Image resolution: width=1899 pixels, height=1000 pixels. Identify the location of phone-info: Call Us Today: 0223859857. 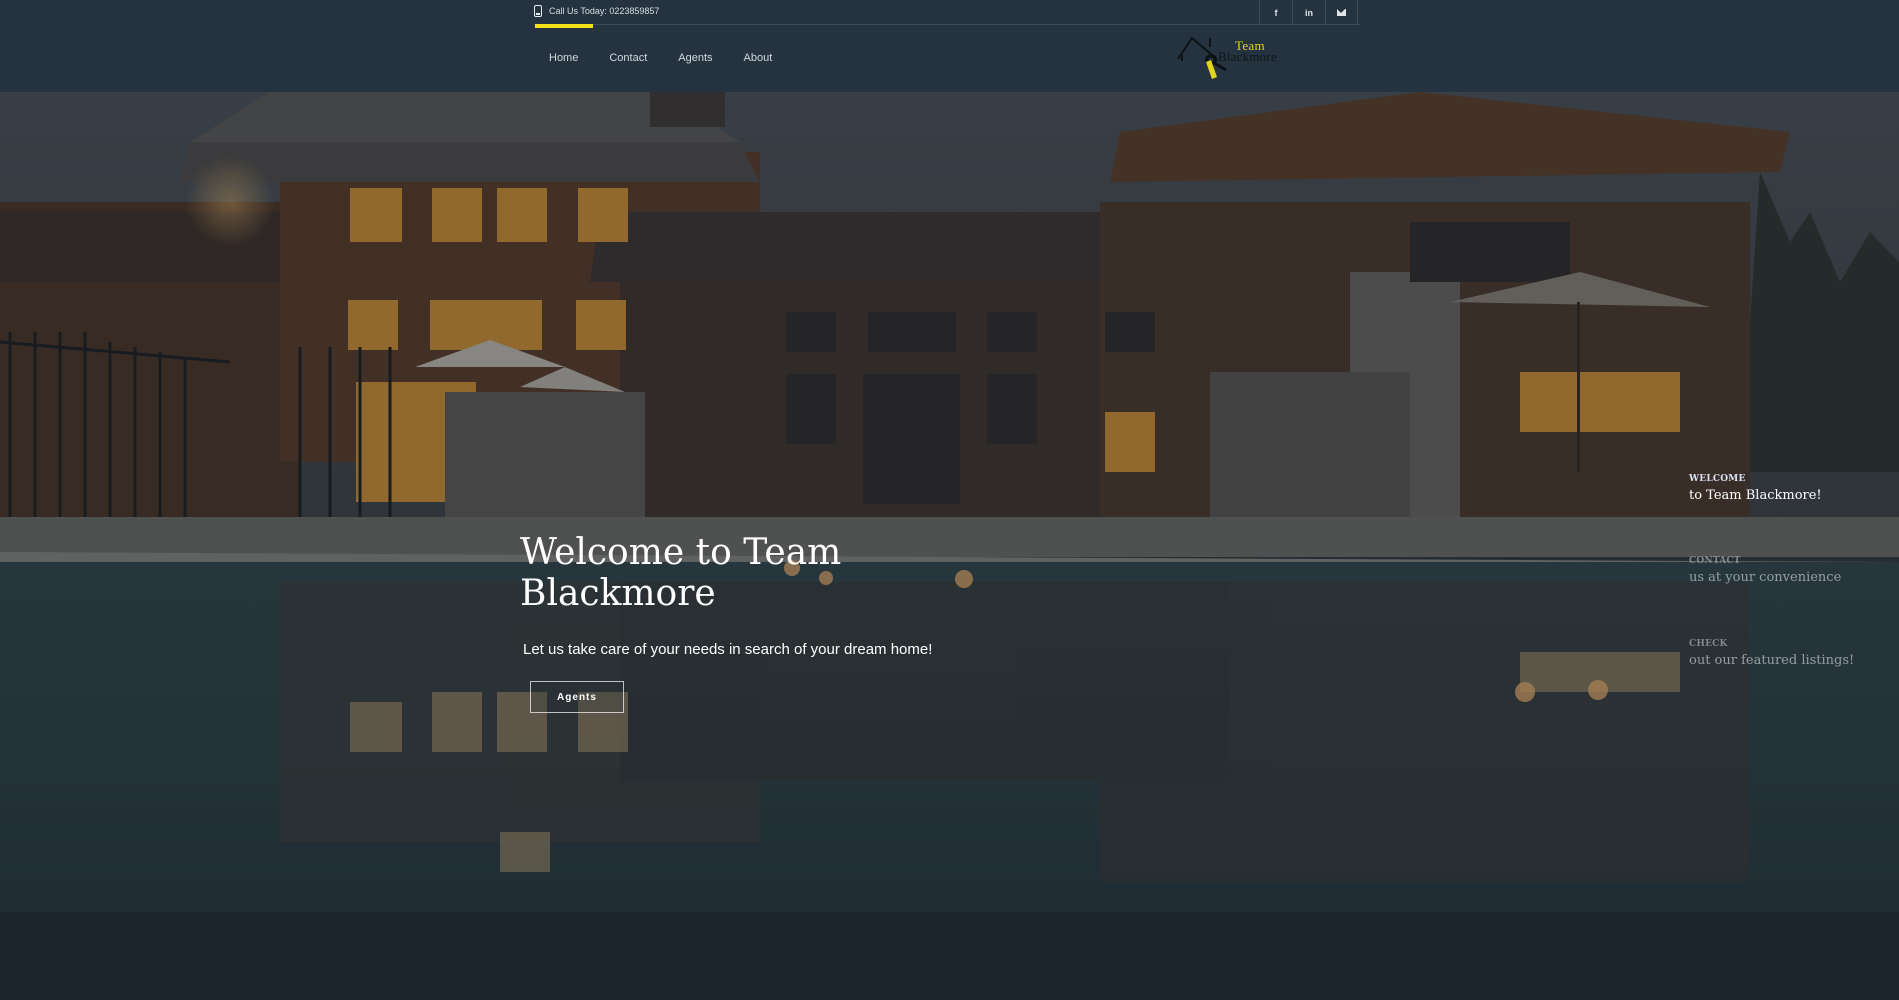
(596, 11).